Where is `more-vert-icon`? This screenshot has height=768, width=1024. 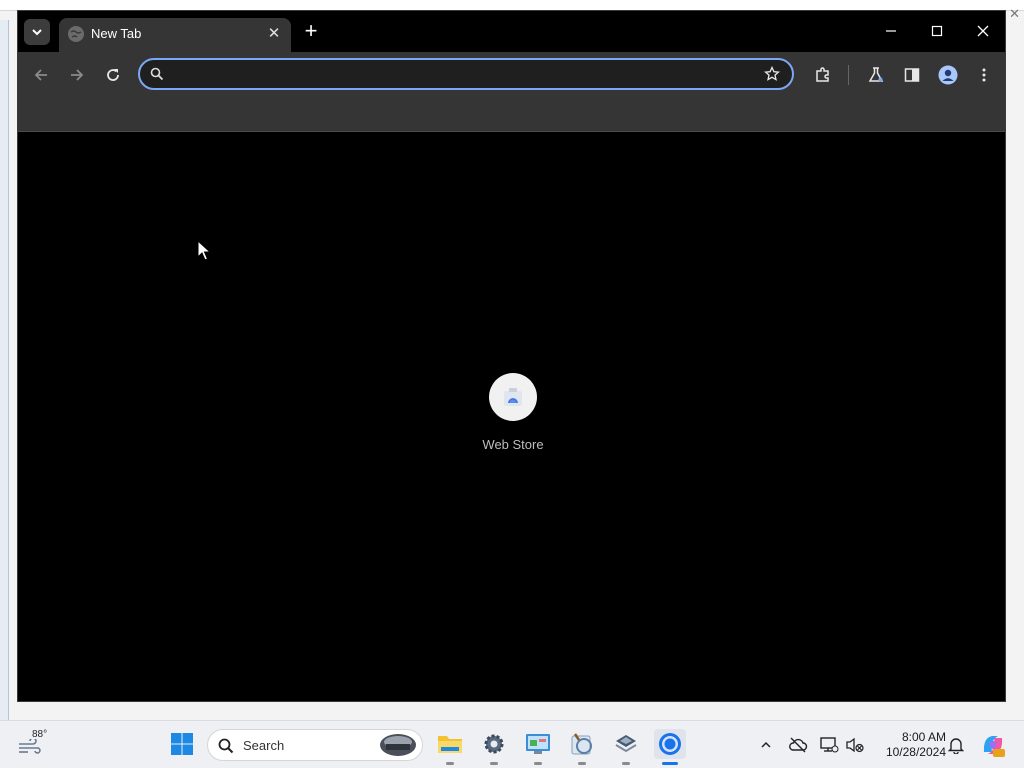
more-vert-icon is located at coordinates (984, 75).